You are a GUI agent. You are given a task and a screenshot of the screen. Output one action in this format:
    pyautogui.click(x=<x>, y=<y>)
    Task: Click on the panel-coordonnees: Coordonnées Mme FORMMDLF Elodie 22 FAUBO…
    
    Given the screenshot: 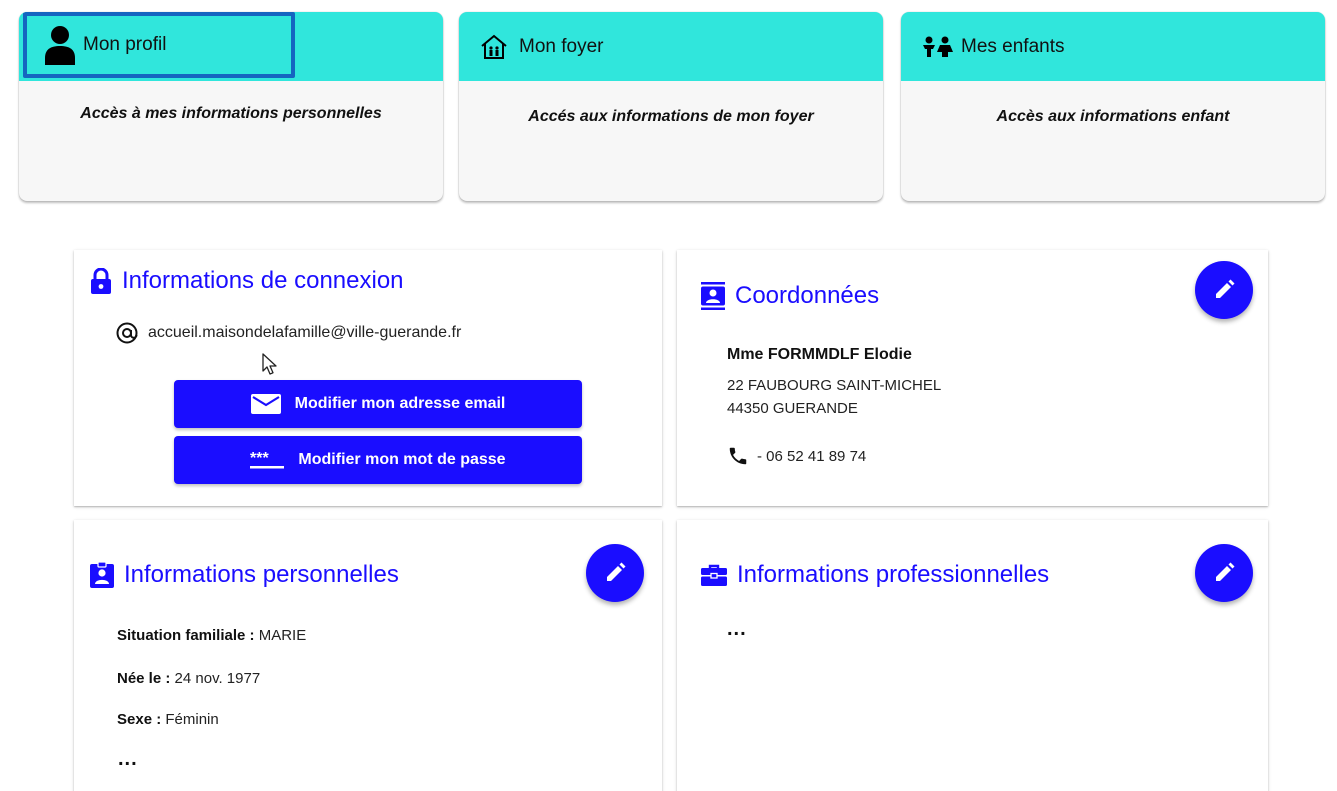 What is the action you would take?
    pyautogui.click(x=972, y=378)
    